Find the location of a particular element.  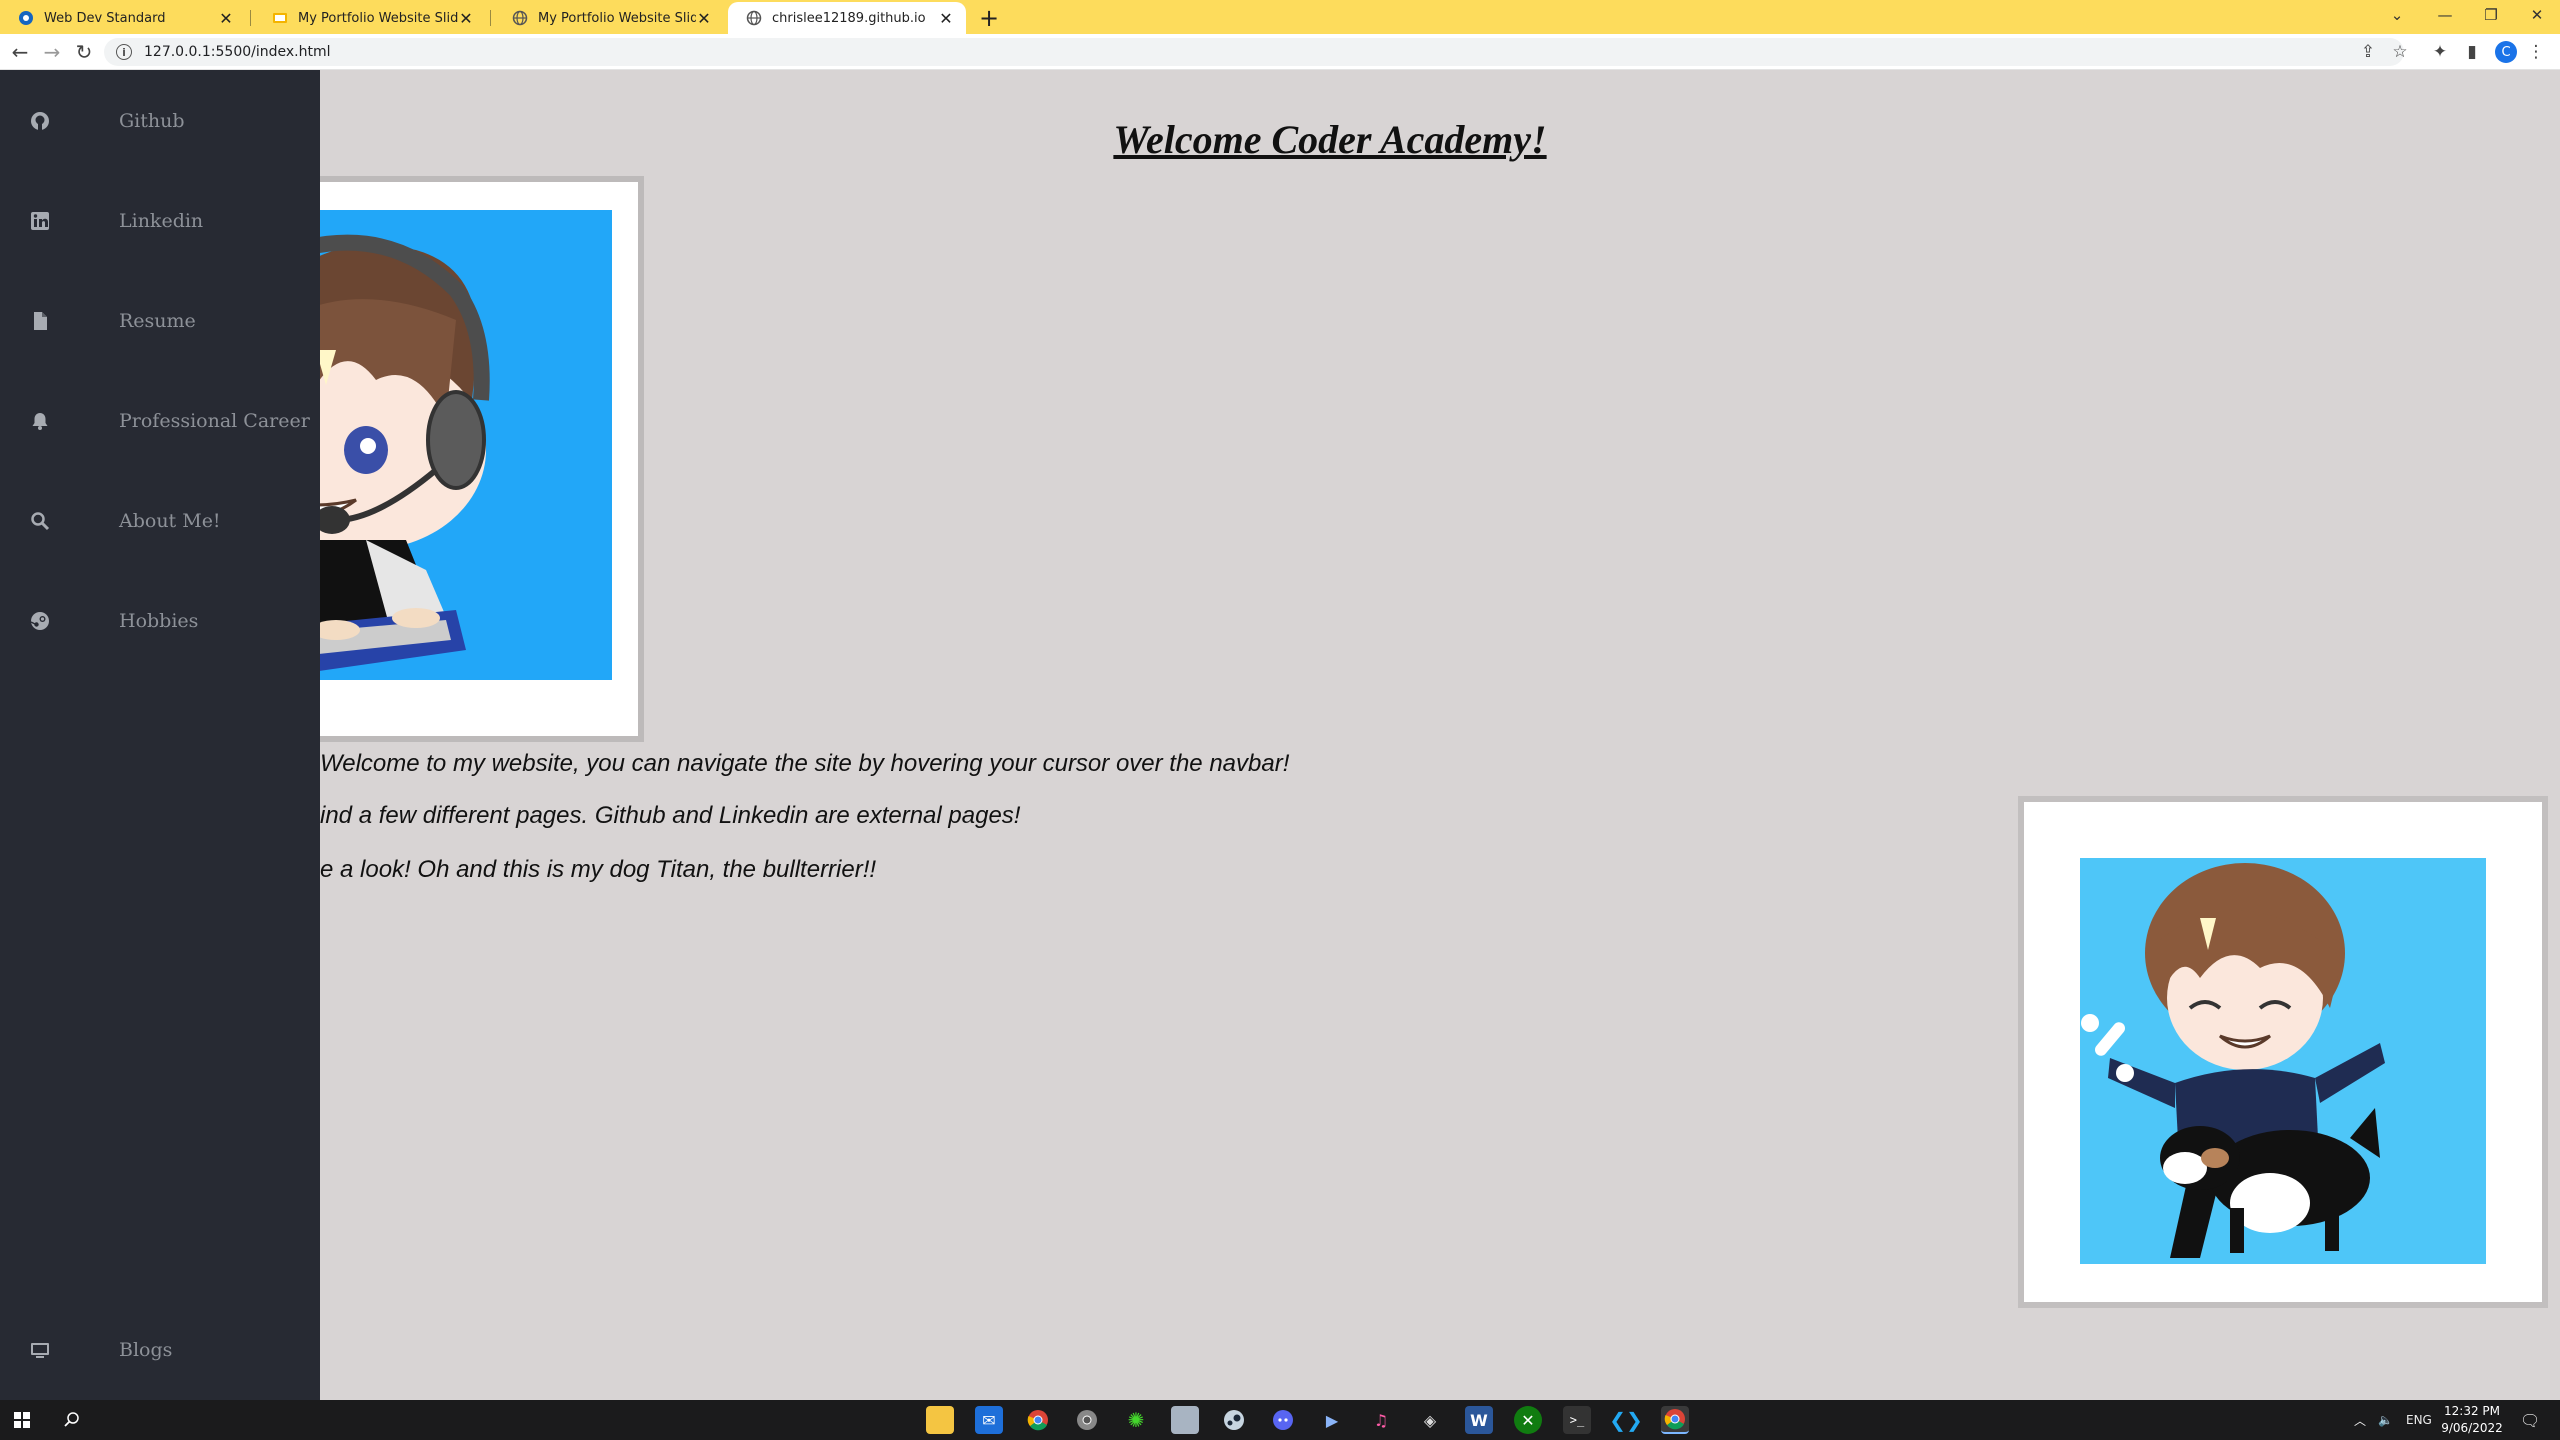

restore-button: ❐ is located at coordinates (2491, 15).